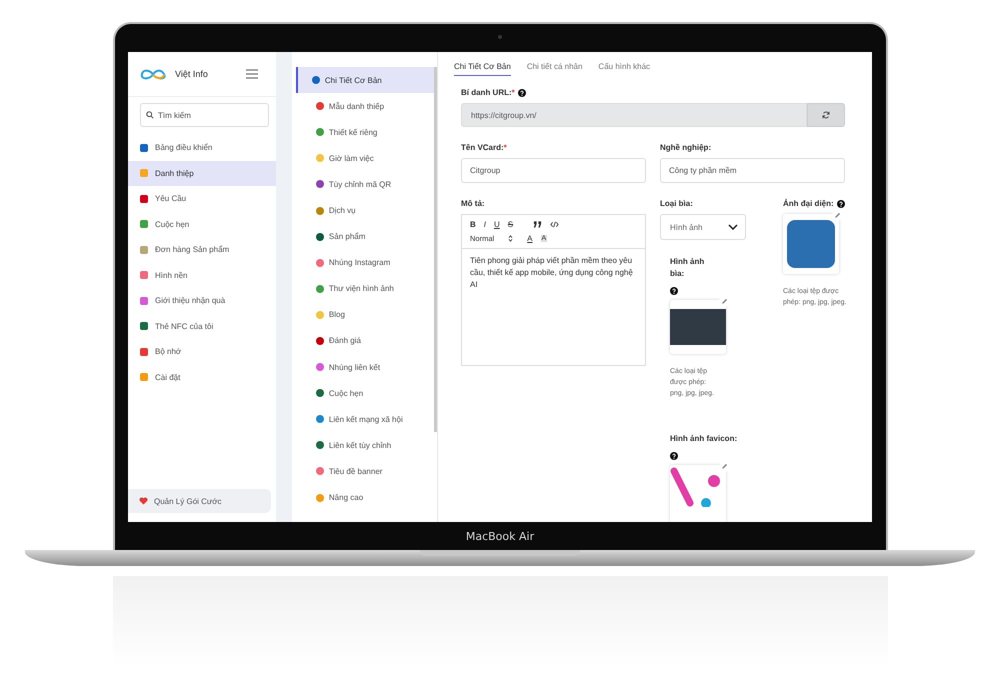 The width and height of the screenshot is (1000, 695). Describe the element at coordinates (365, 210) in the screenshot. I see `section-item: Dịch vụ` at that location.